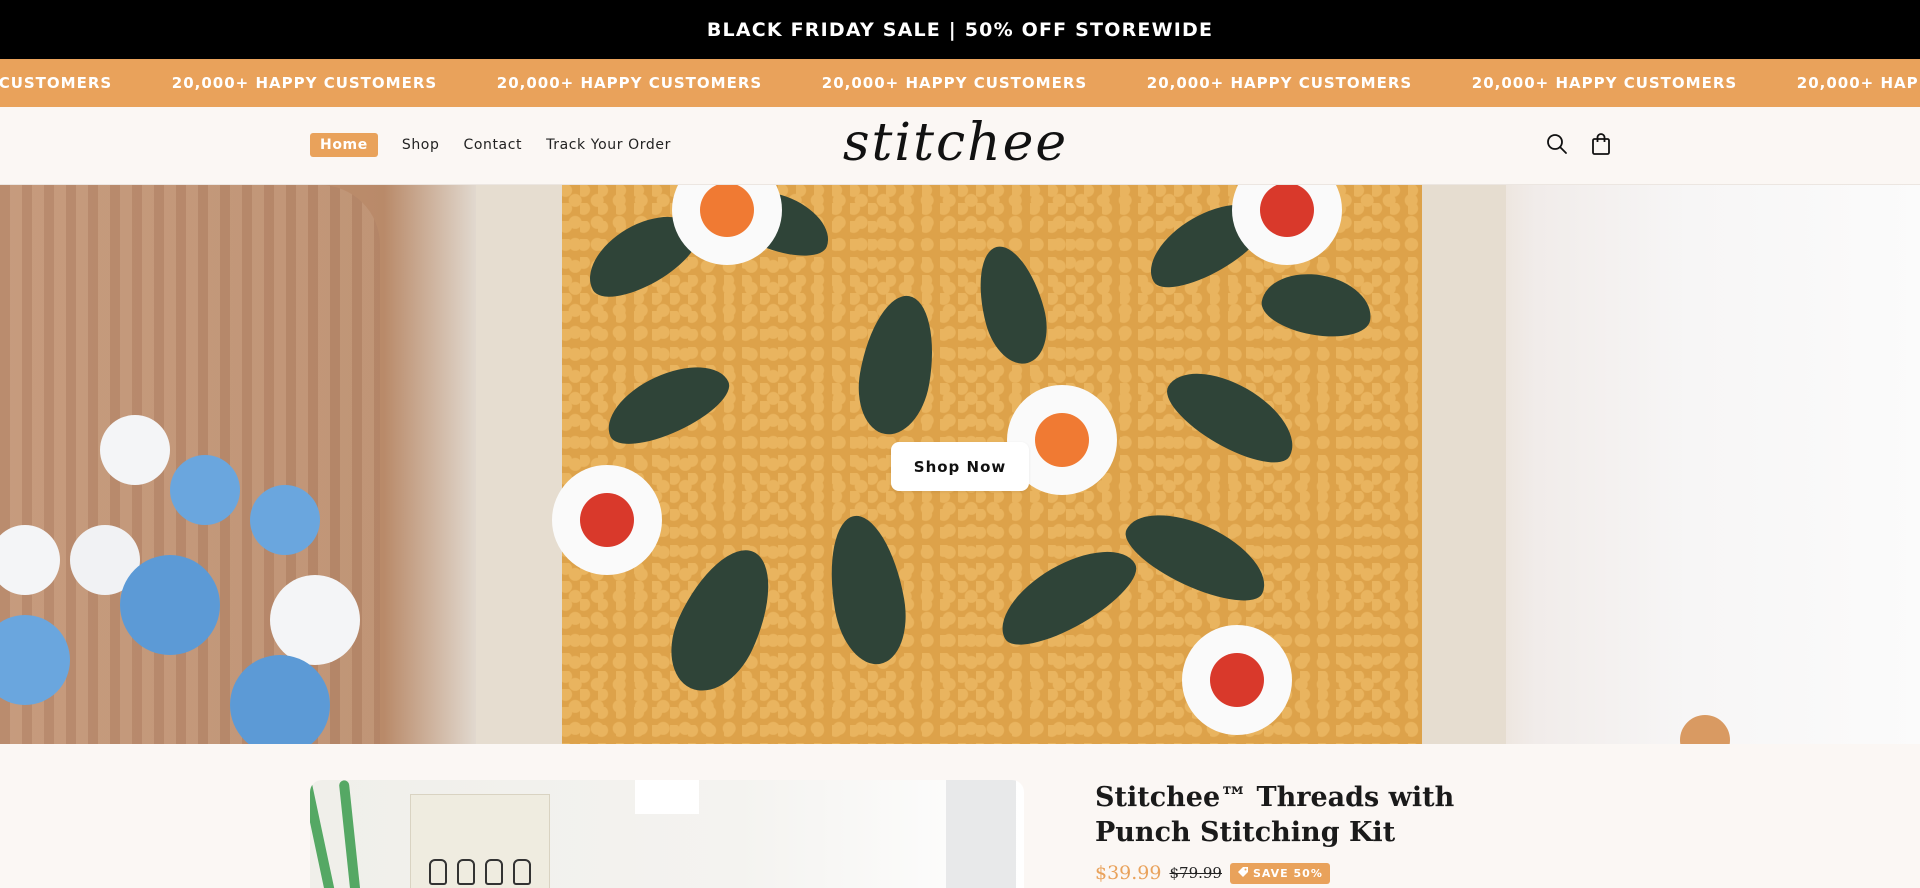 The image size is (1920, 888). What do you see at coordinates (344, 145) in the screenshot?
I see `nav-home: Home` at bounding box center [344, 145].